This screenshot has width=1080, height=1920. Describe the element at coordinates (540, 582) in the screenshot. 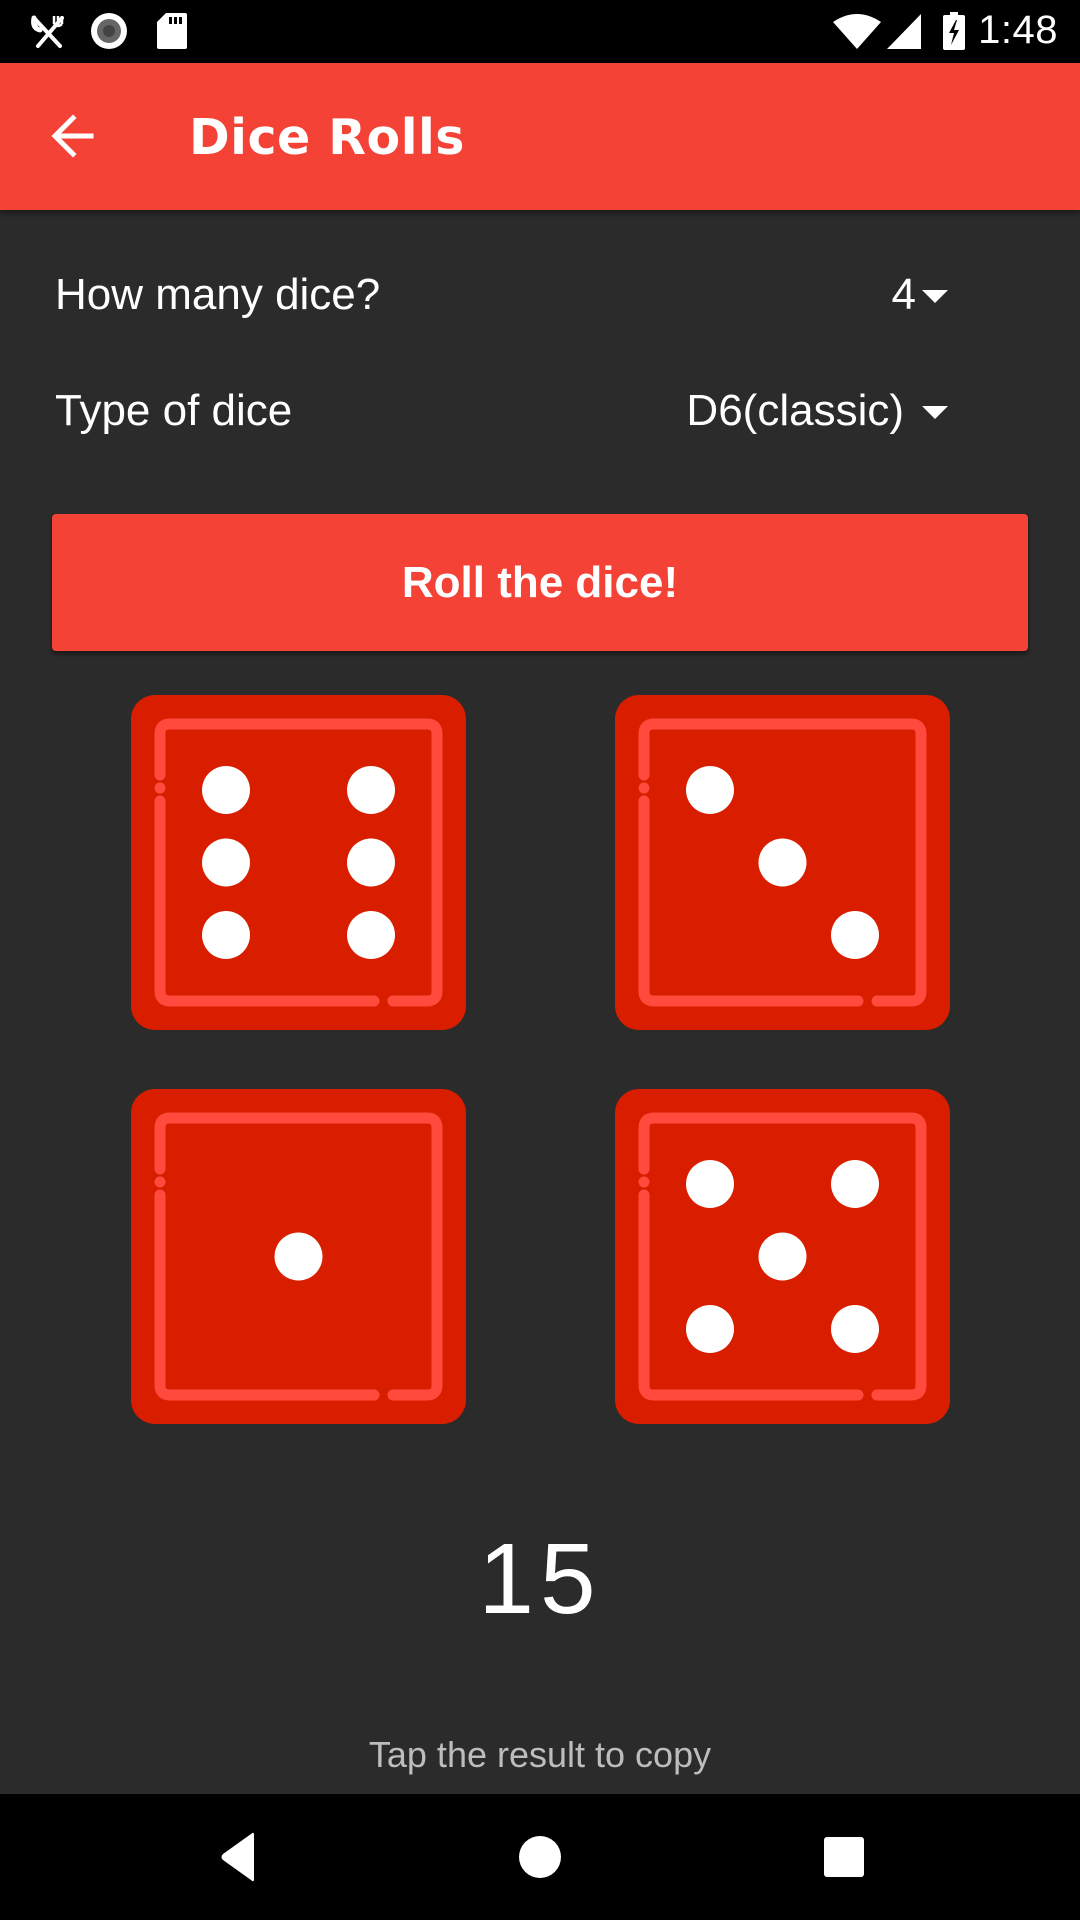

I see `roll-dice-button: Roll the dice!` at that location.